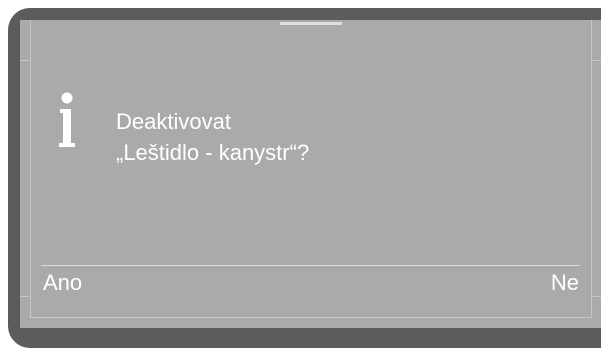 The height and width of the screenshot is (348, 601). I want to click on frame-tick-right-bottom, so click(596, 296).